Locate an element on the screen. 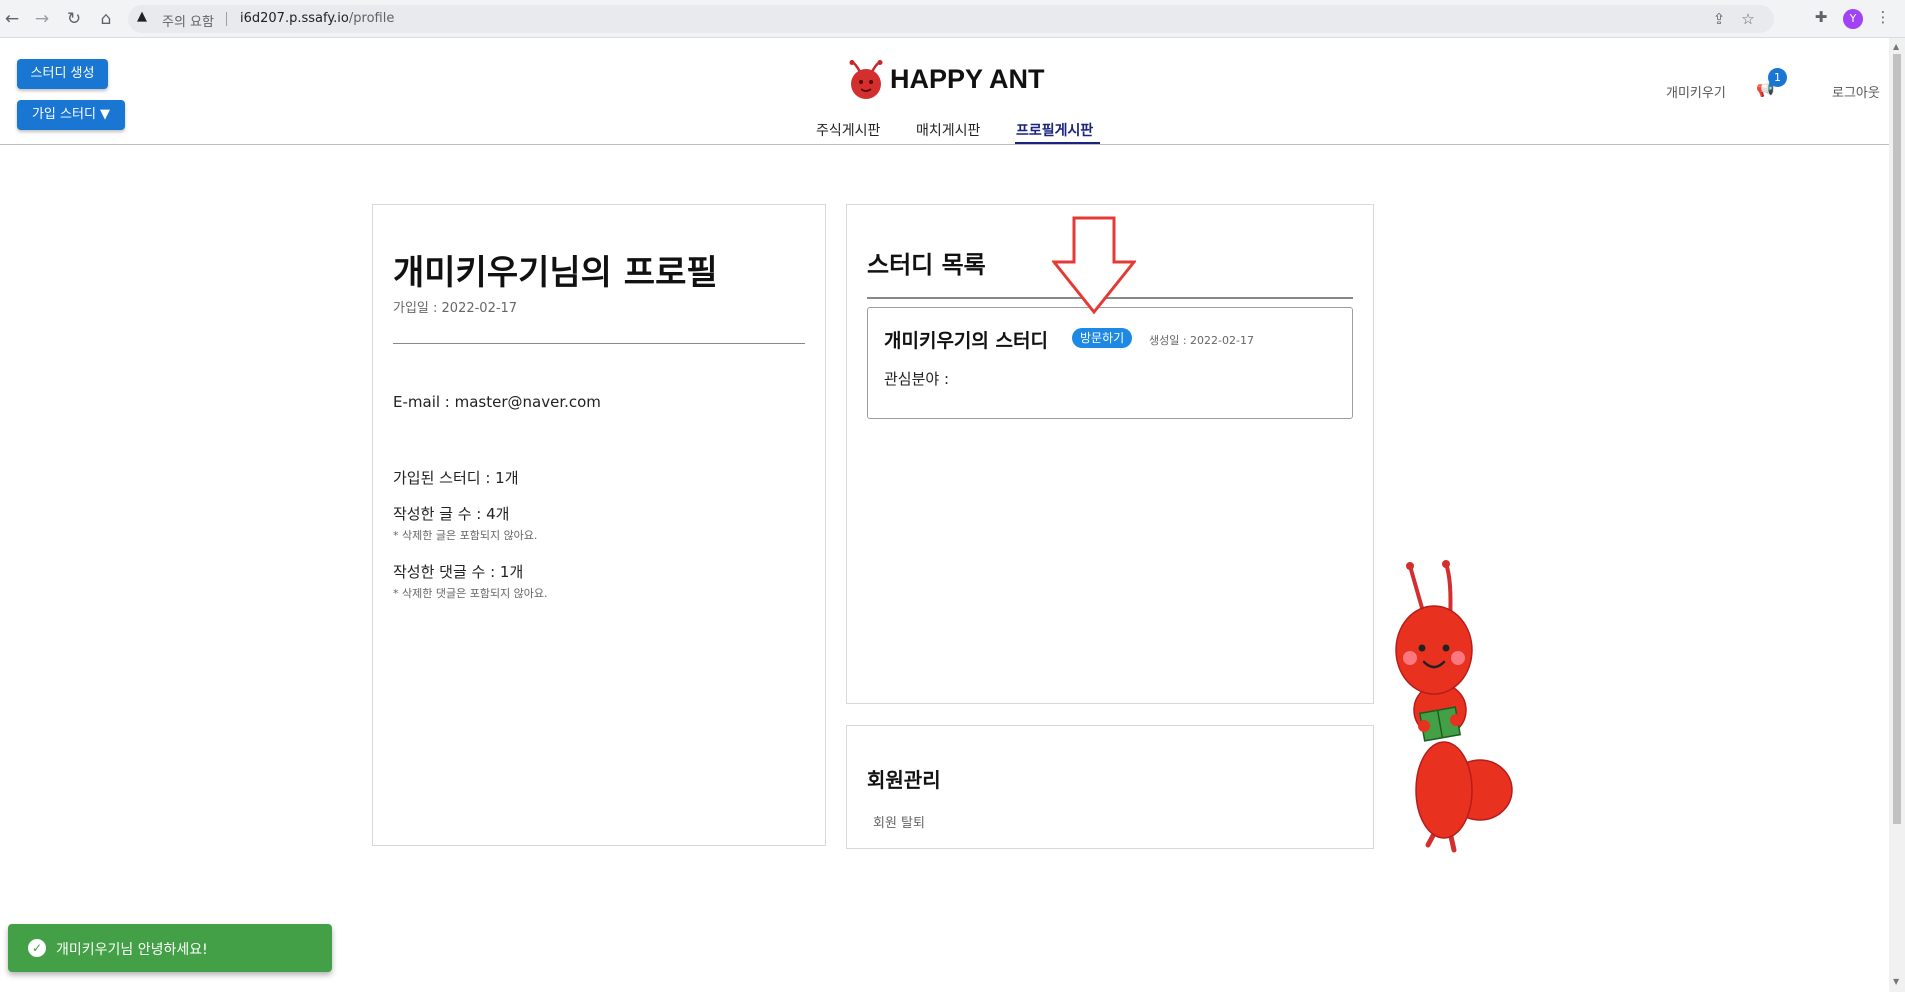  header-divider is located at coordinates (944, 144).